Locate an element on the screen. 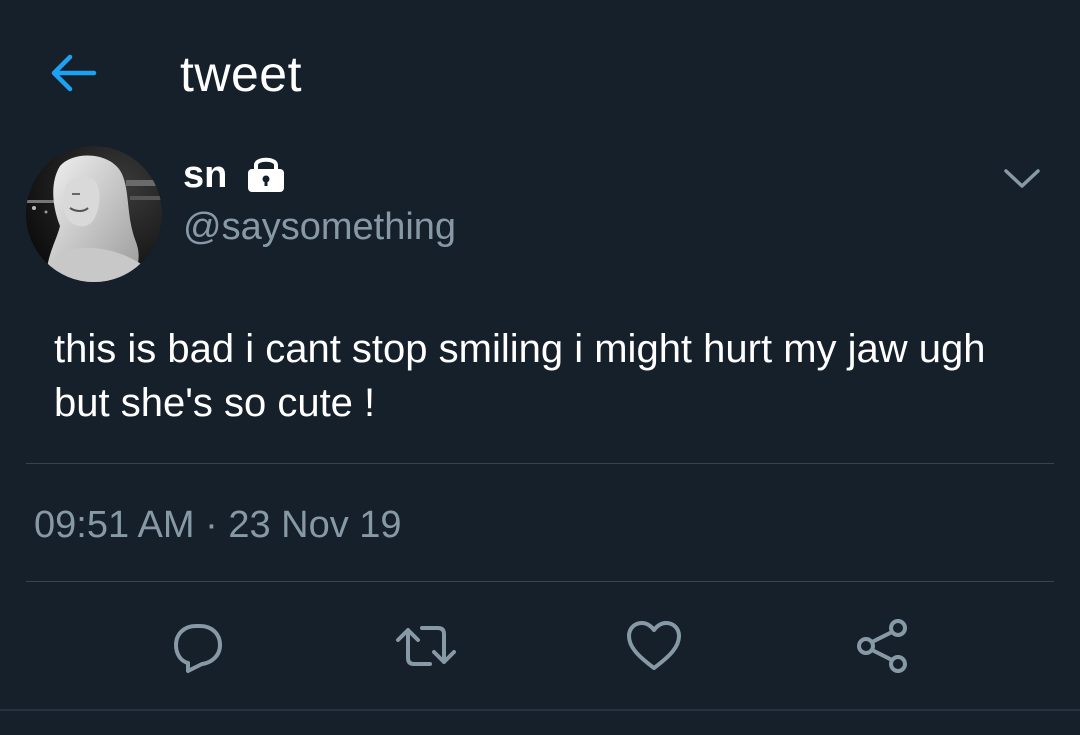 This screenshot has width=1080, height=735. arrow-left-icon is located at coordinates (74, 73).